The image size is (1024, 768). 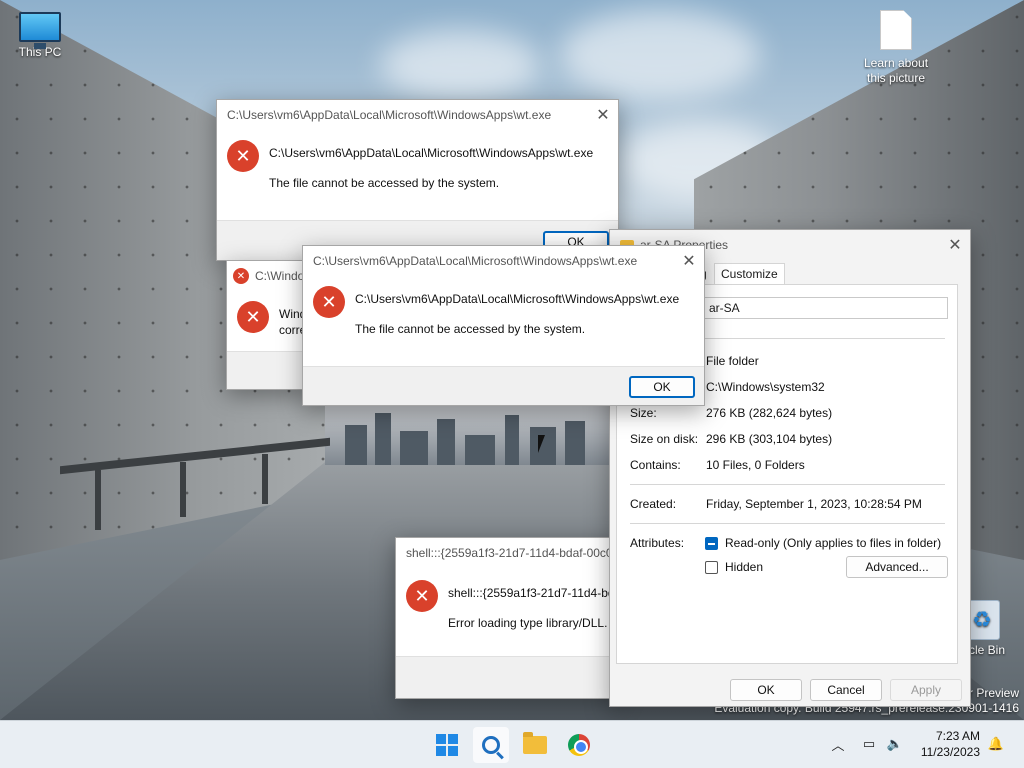 I want to click on search-icon, so click(x=491, y=745).